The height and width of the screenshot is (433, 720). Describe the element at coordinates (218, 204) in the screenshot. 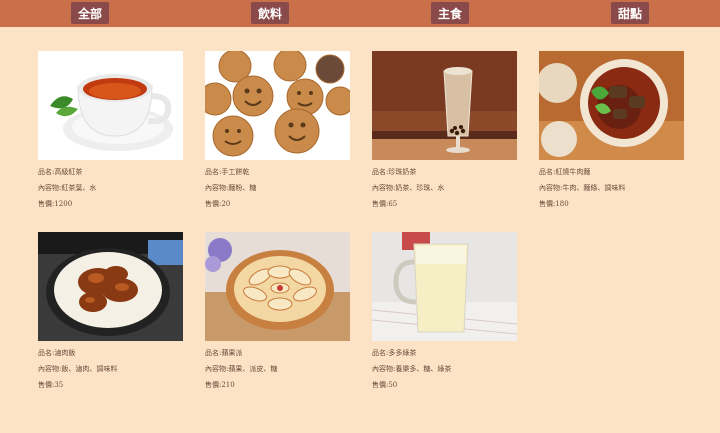

I see `product-price: 售價:20` at that location.